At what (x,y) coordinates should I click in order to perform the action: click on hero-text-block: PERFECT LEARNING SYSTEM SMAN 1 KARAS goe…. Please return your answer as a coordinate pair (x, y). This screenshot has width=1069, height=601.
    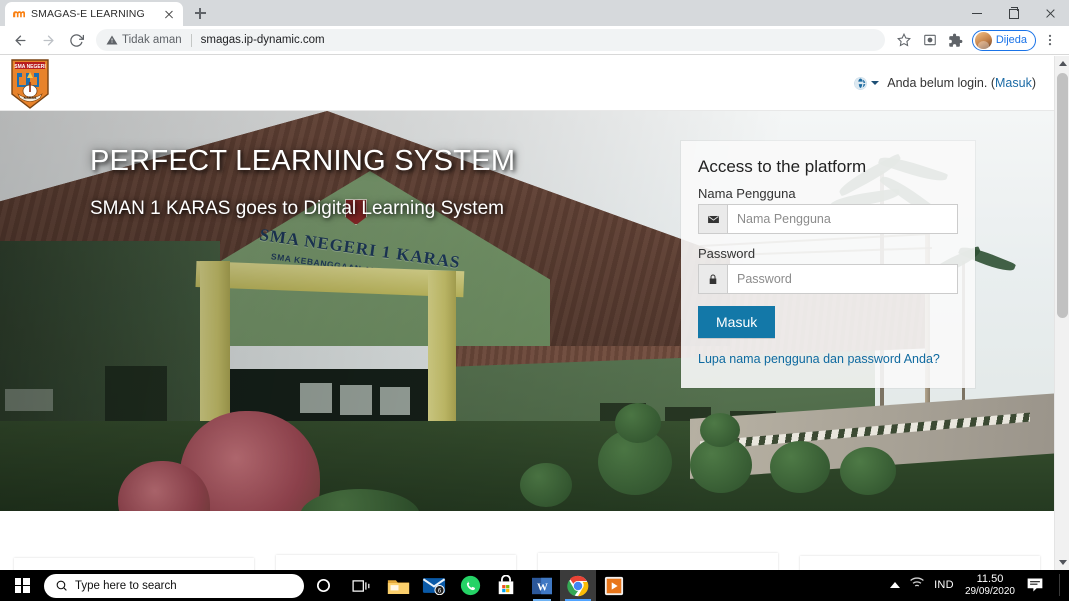
    Looking at the image, I should click on (370, 182).